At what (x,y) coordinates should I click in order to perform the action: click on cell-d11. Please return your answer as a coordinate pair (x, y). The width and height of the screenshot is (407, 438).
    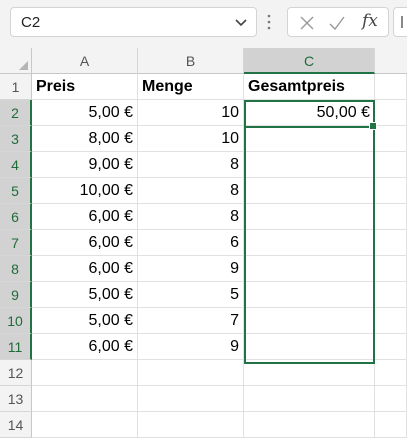
    Looking at the image, I should click on (391, 347).